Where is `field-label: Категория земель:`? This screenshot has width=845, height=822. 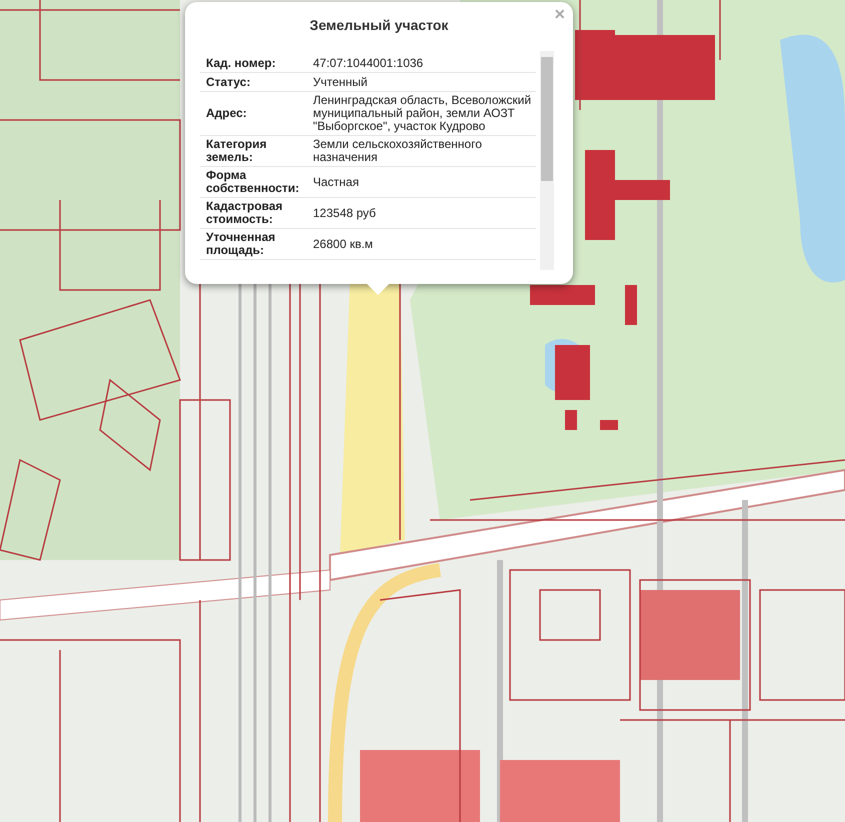 field-label: Категория земель: is located at coordinates (237, 151).